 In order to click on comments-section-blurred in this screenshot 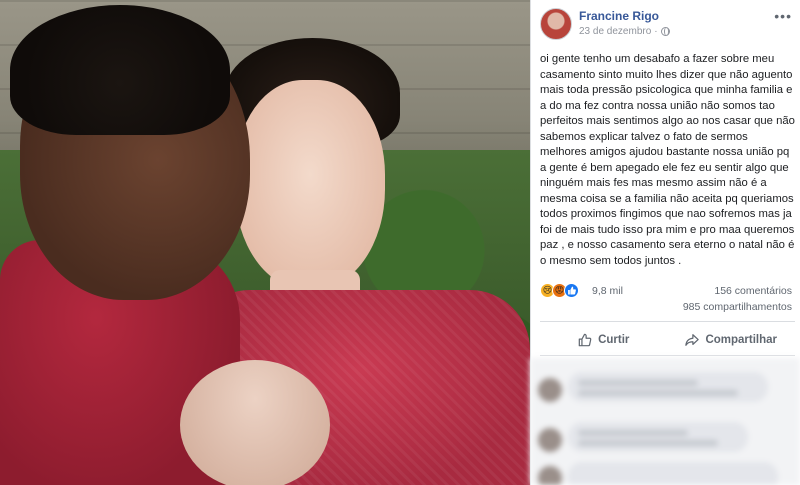, I will do `click(665, 421)`.